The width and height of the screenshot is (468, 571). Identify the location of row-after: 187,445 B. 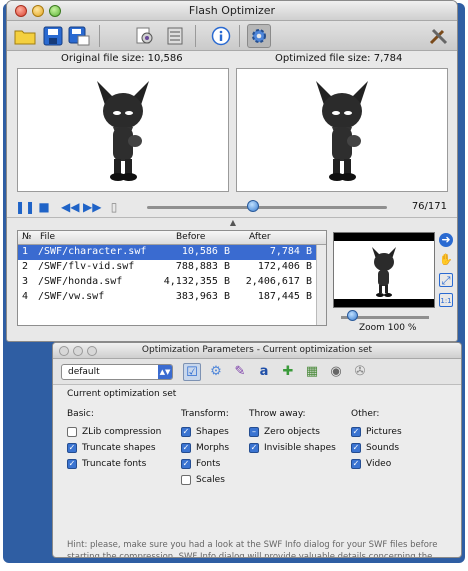
(284, 296).